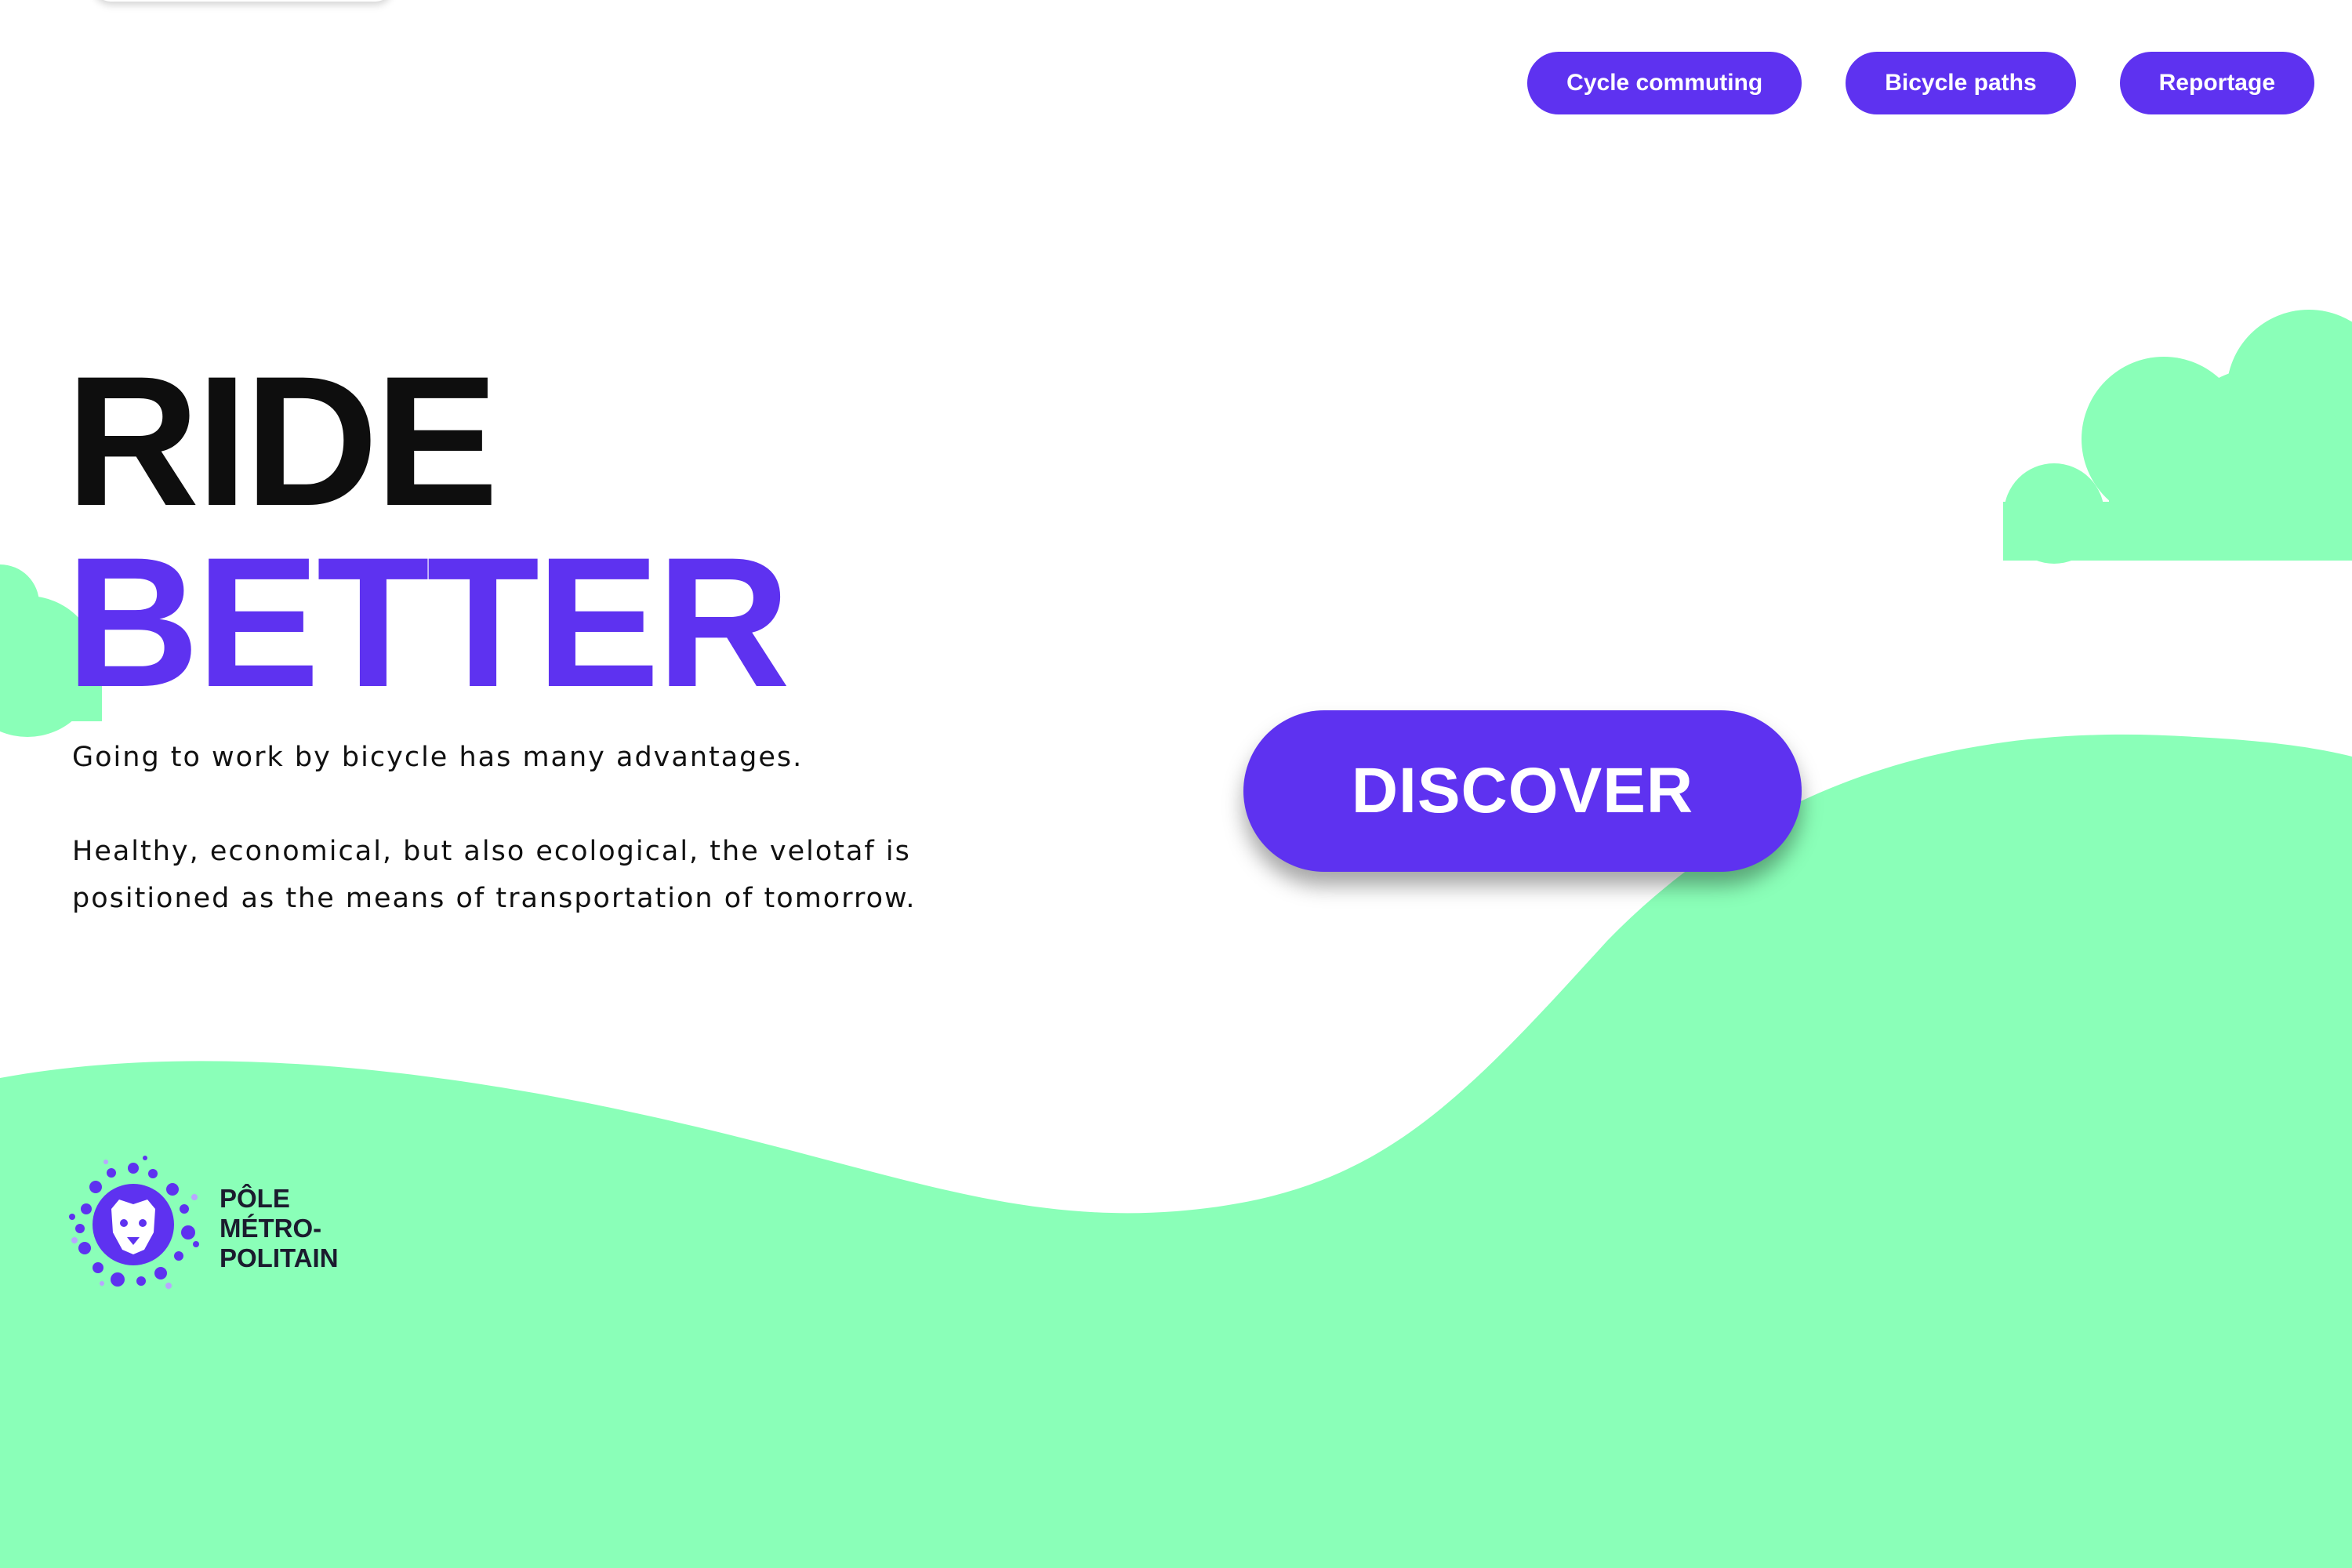 Image resolution: width=2352 pixels, height=1568 pixels. Describe the element at coordinates (1961, 83) in the screenshot. I see `nav-bicycle-paths-button: Bicycle paths` at that location.